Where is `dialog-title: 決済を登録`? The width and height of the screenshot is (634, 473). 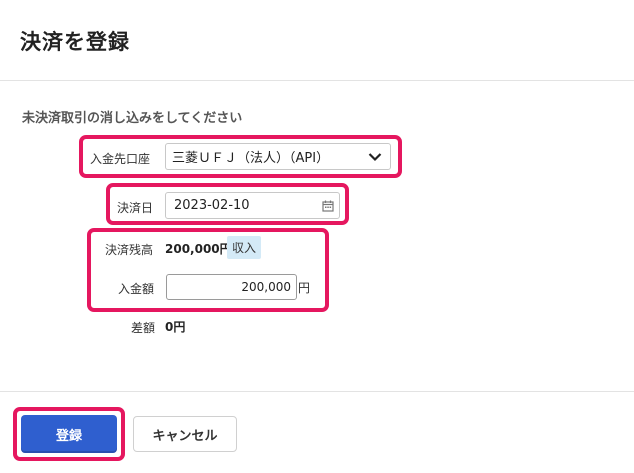 dialog-title: 決済を登録 is located at coordinates (75, 42).